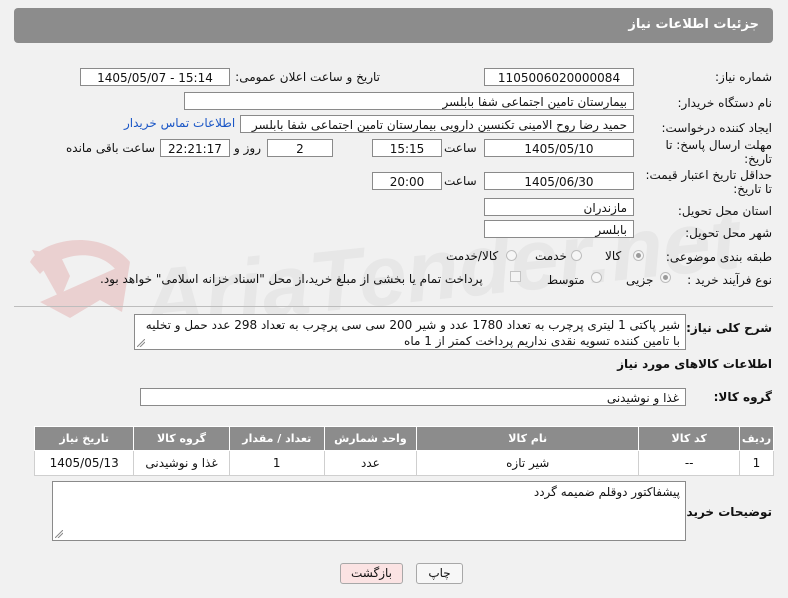 The image size is (788, 598). What do you see at coordinates (84, 463) in the screenshot?
I see `cell-date: 1405/05/13` at bounding box center [84, 463].